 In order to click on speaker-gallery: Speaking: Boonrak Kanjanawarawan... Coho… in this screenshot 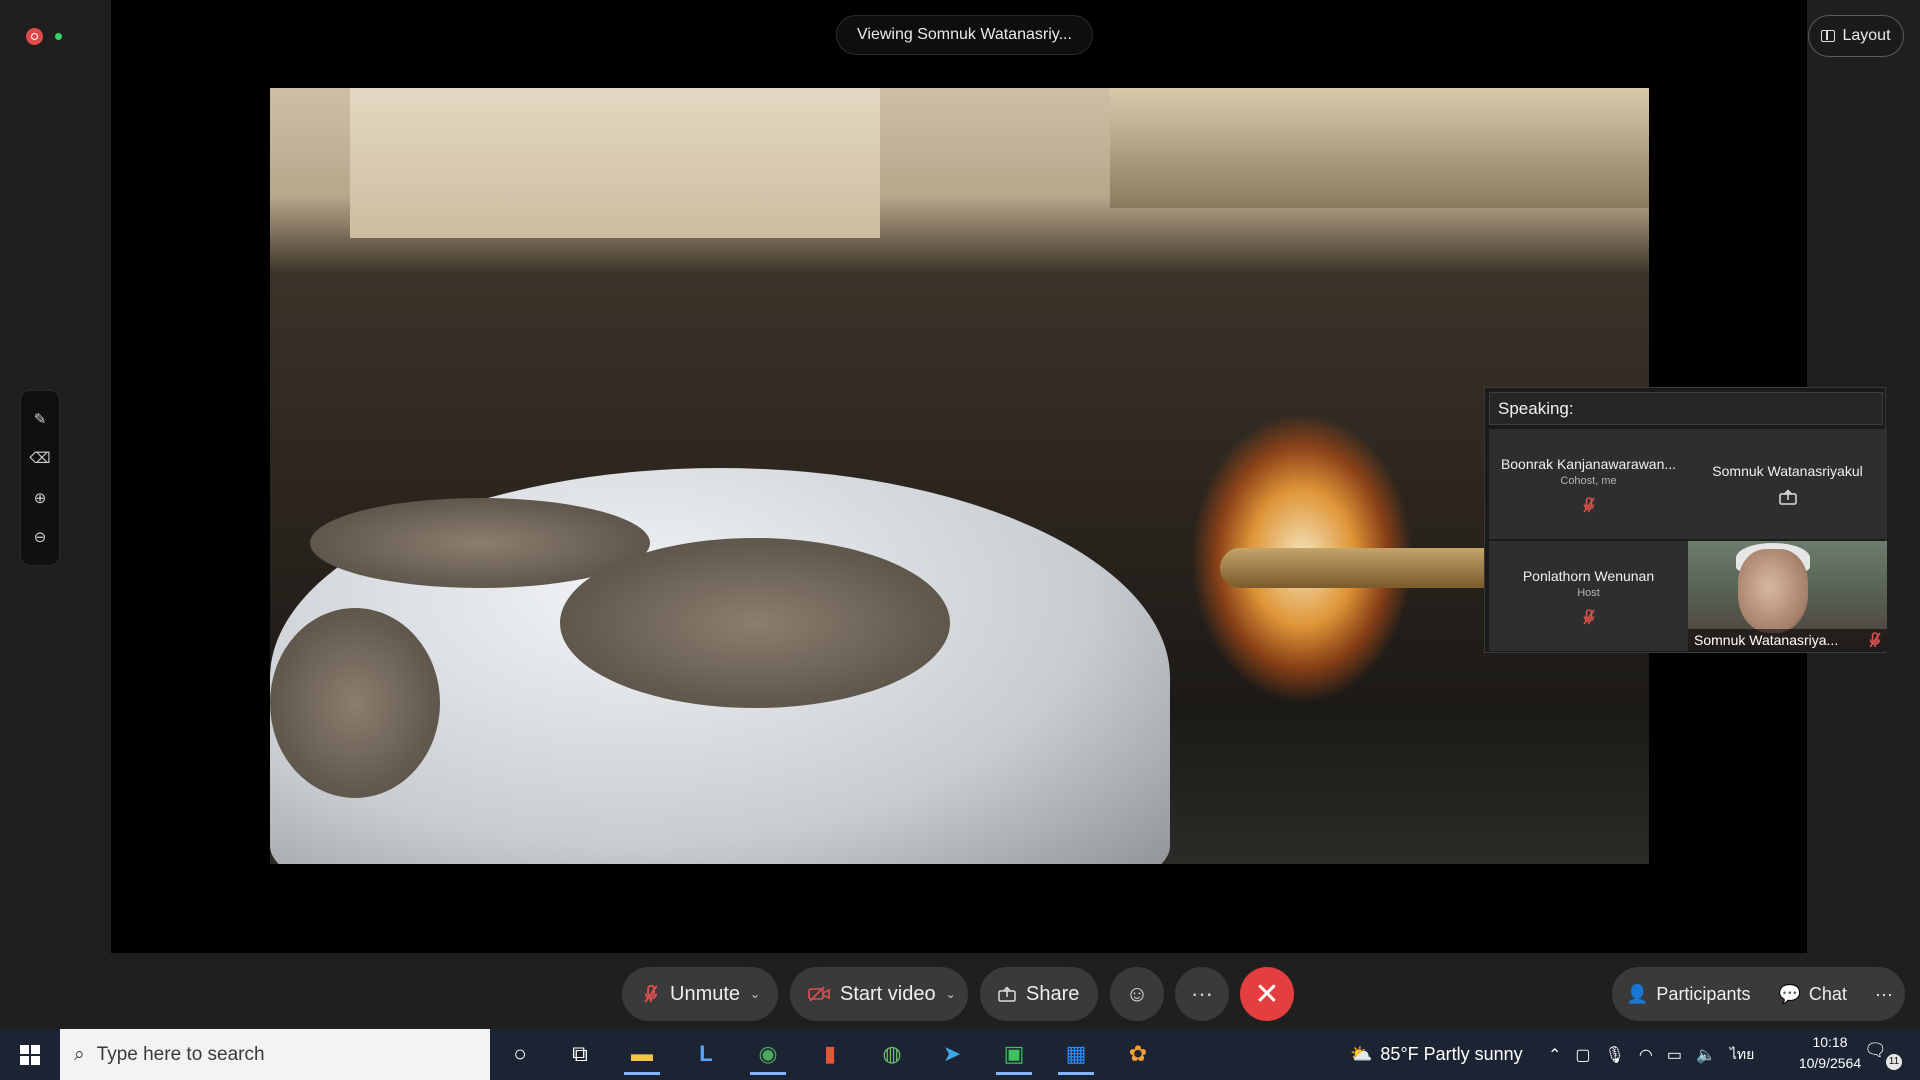, I will do `click(1685, 520)`.